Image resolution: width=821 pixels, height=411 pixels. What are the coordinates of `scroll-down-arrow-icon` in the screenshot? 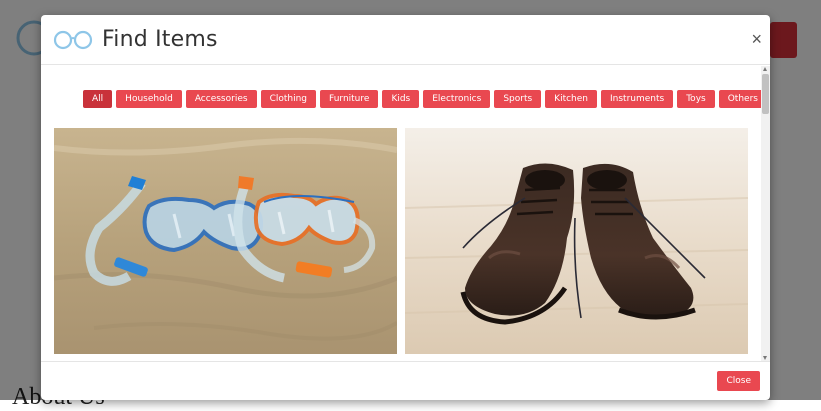 It's located at (765, 358).